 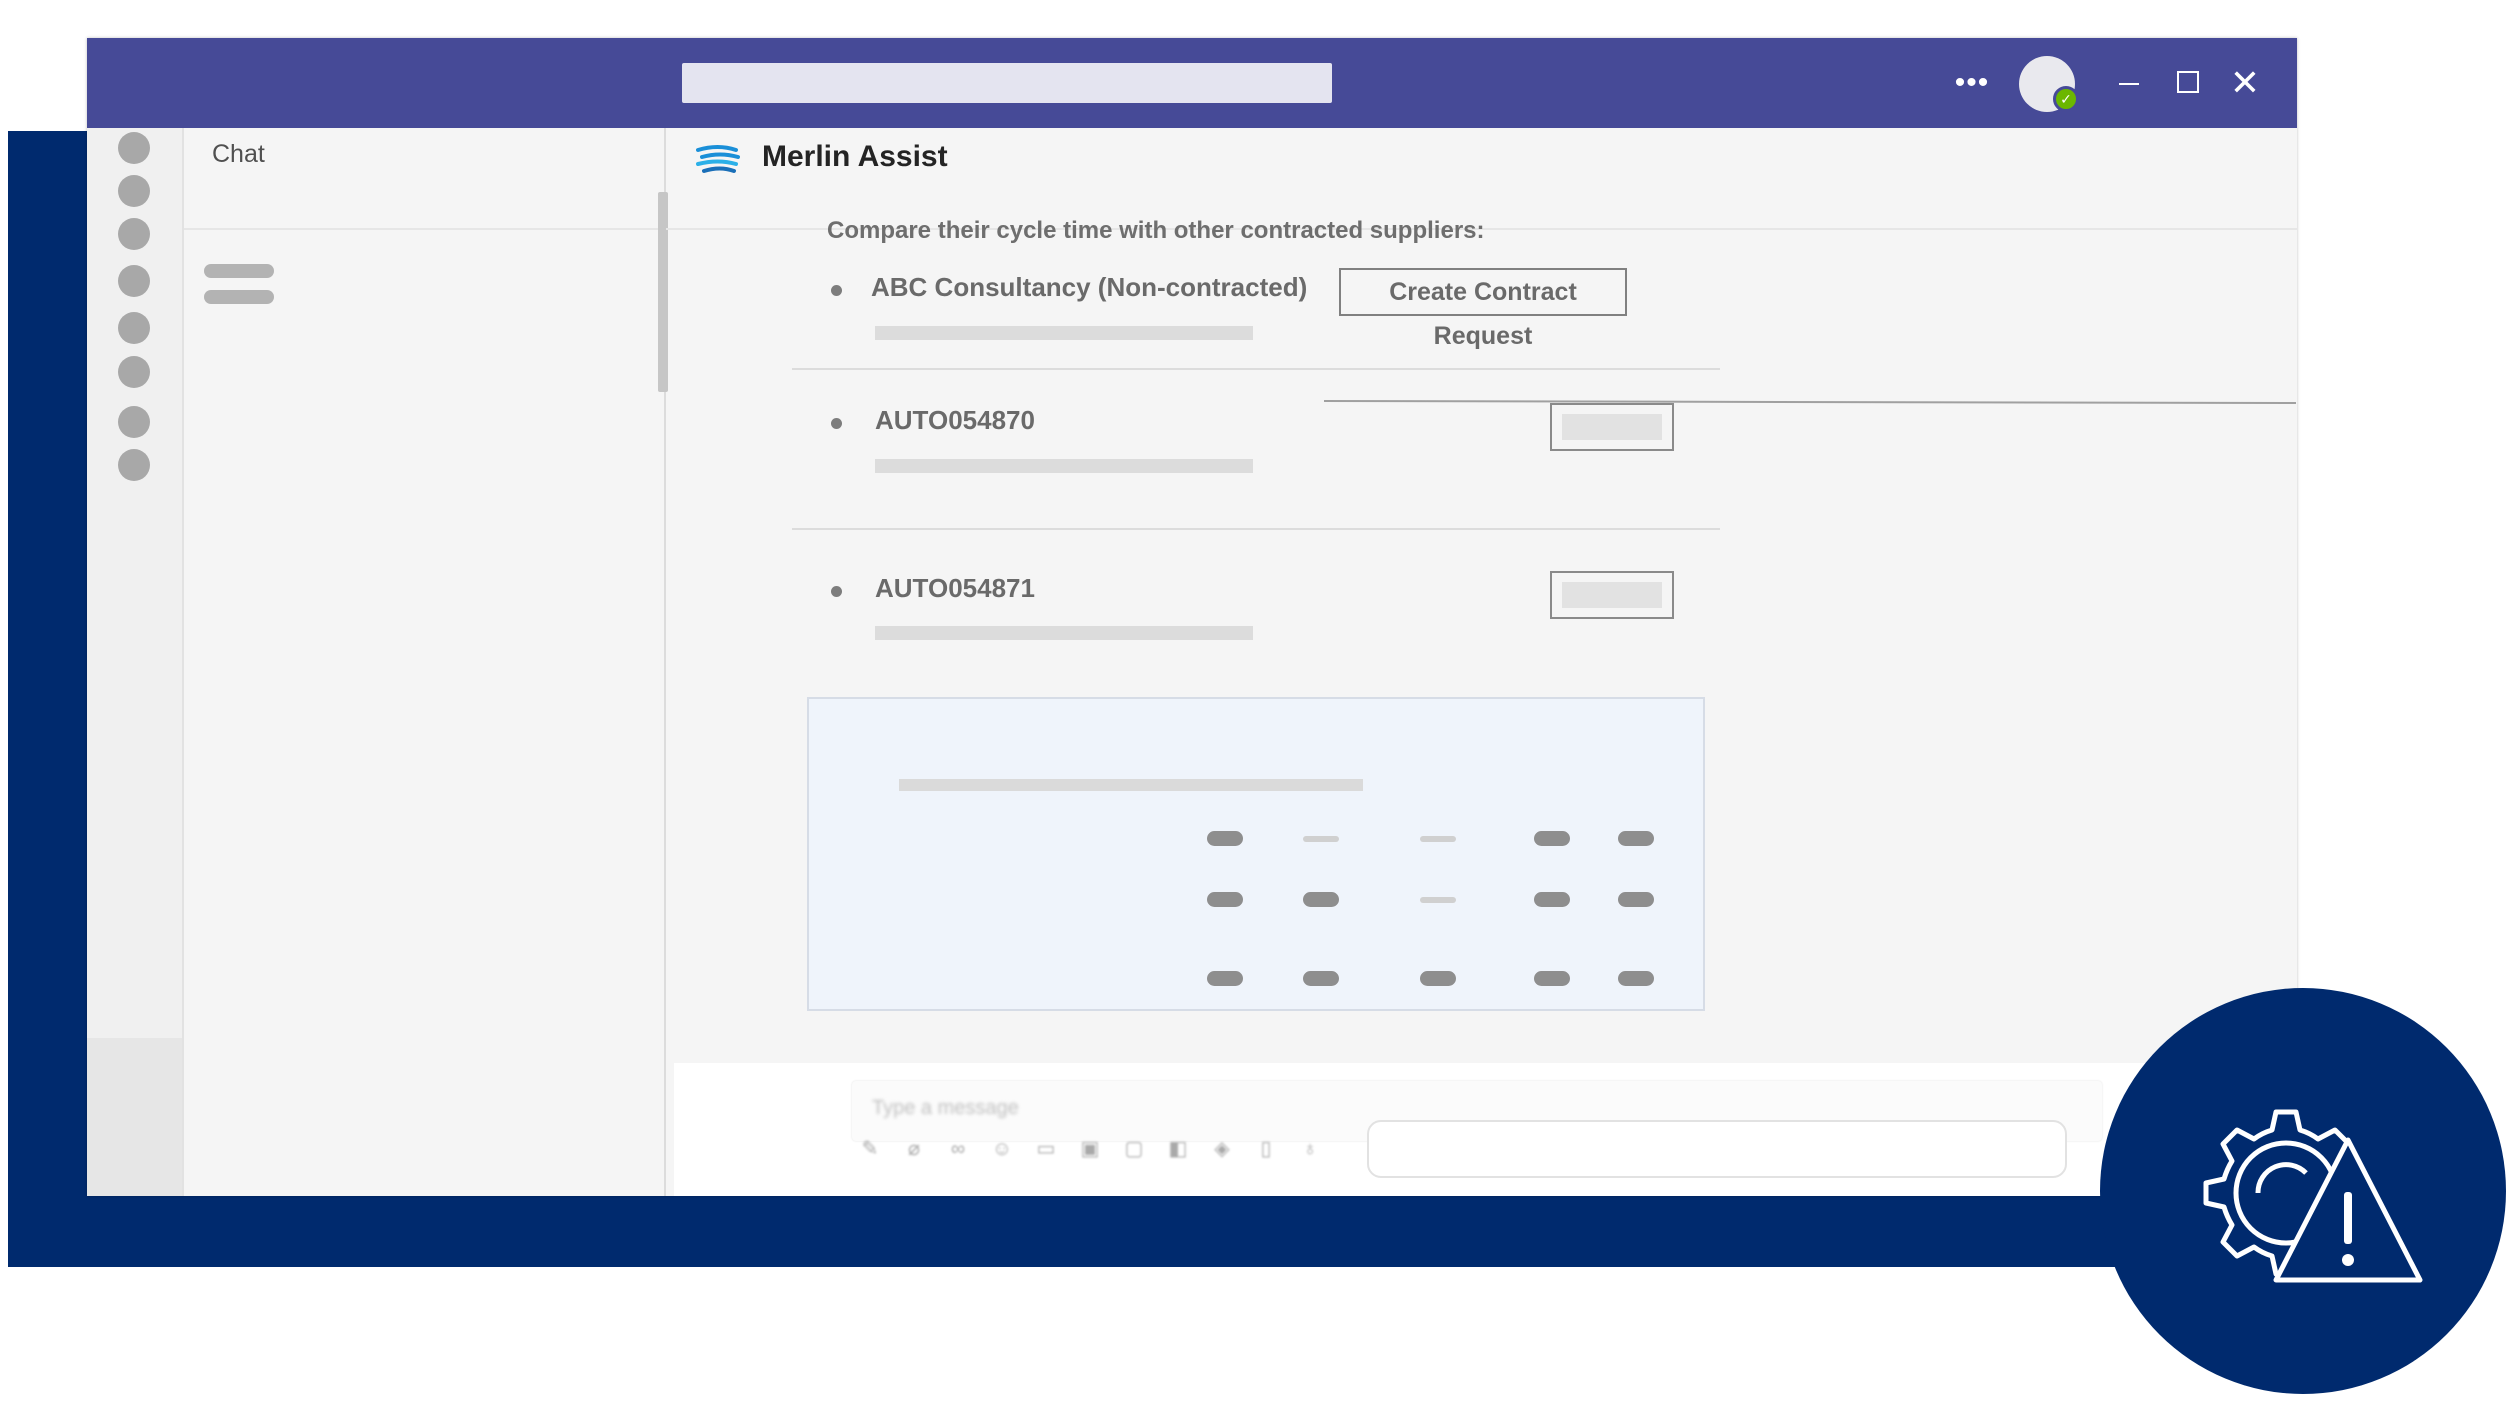 What do you see at coordinates (134, 148) in the screenshot?
I see `rail-activity-icon` at bounding box center [134, 148].